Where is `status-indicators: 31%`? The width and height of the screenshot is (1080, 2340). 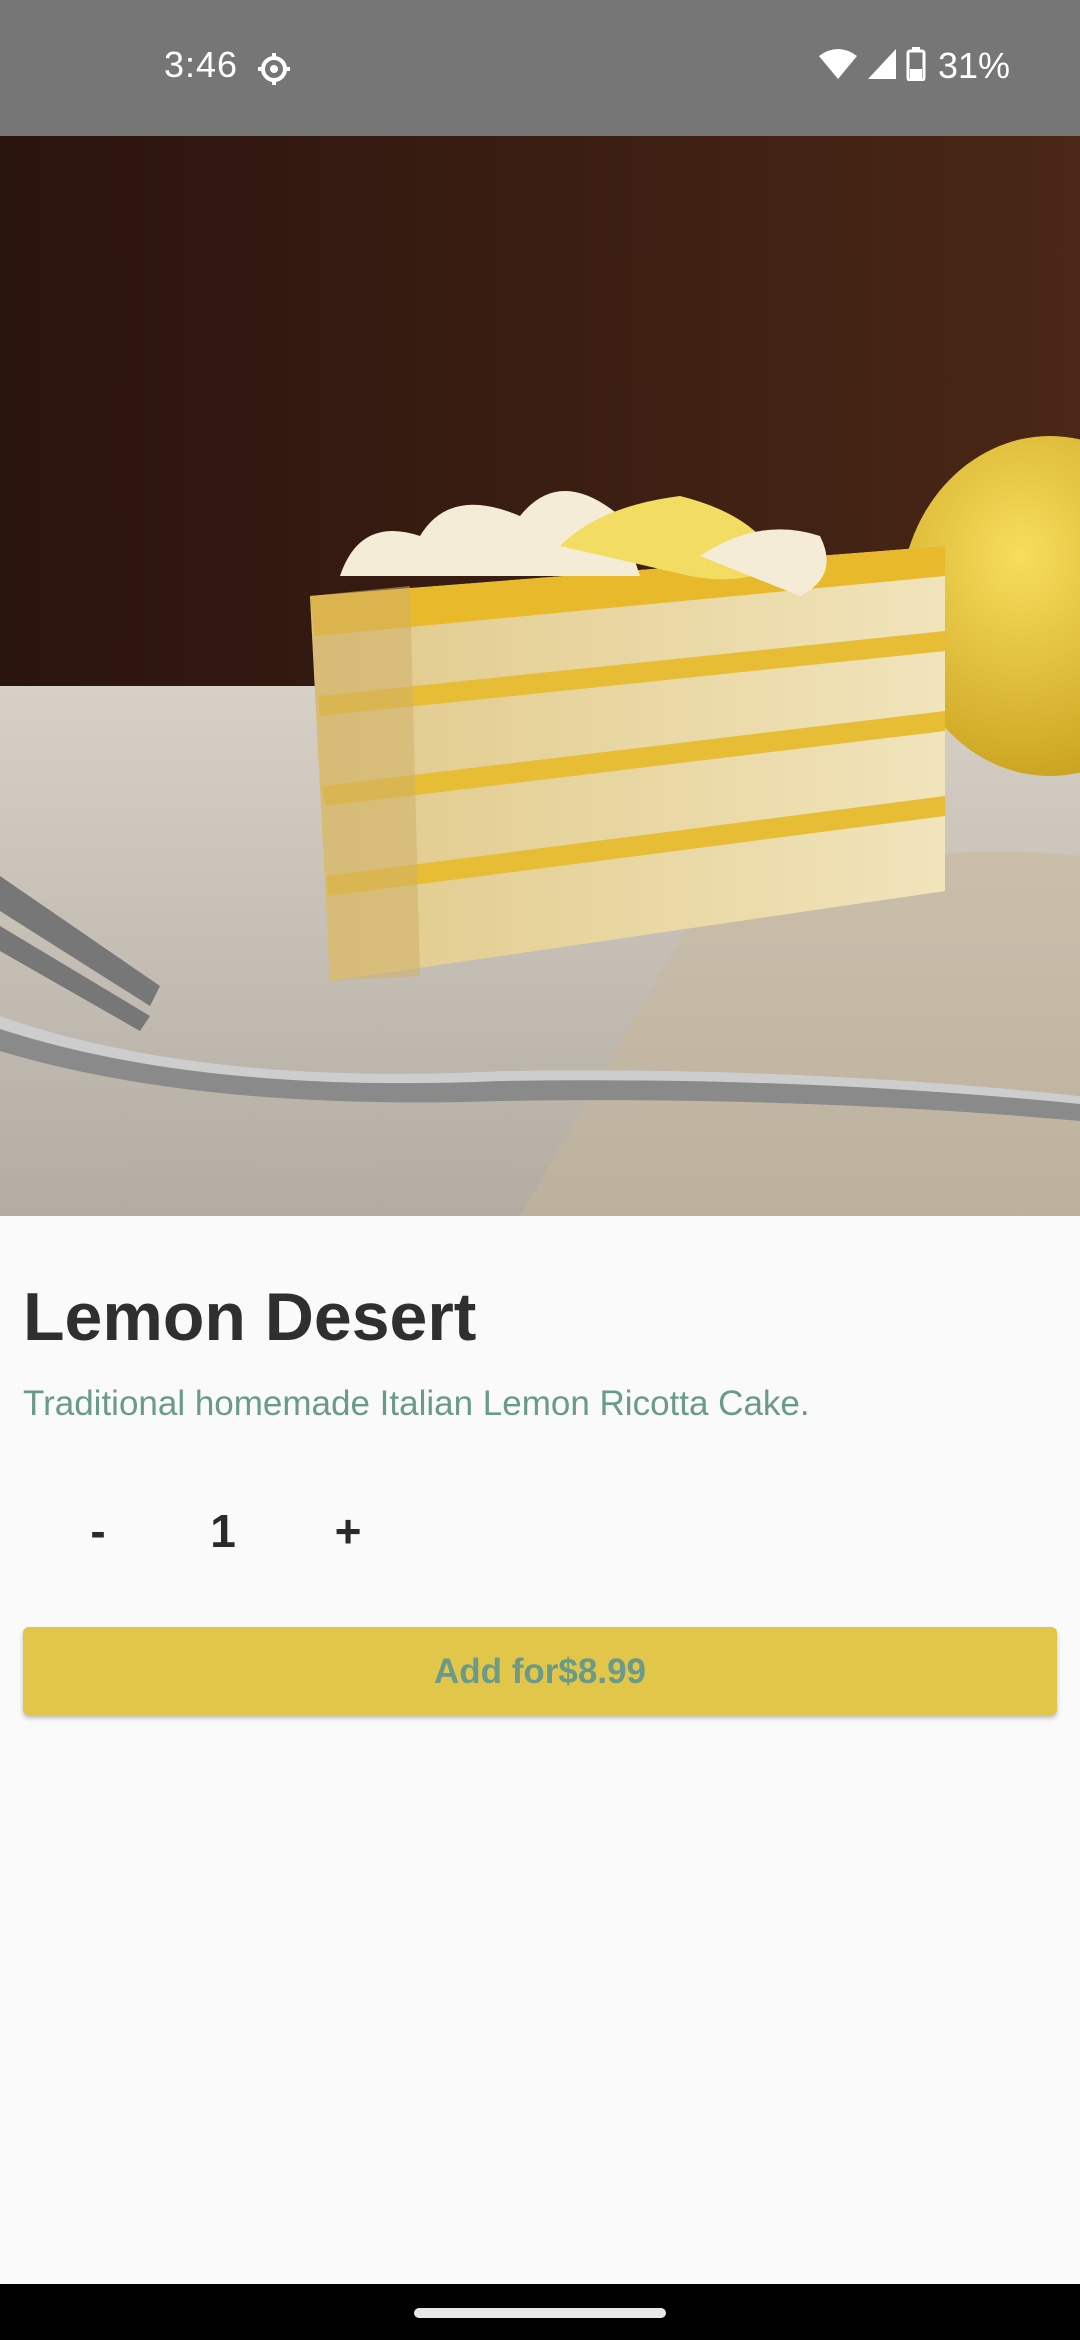 status-indicators: 31% is located at coordinates (914, 66).